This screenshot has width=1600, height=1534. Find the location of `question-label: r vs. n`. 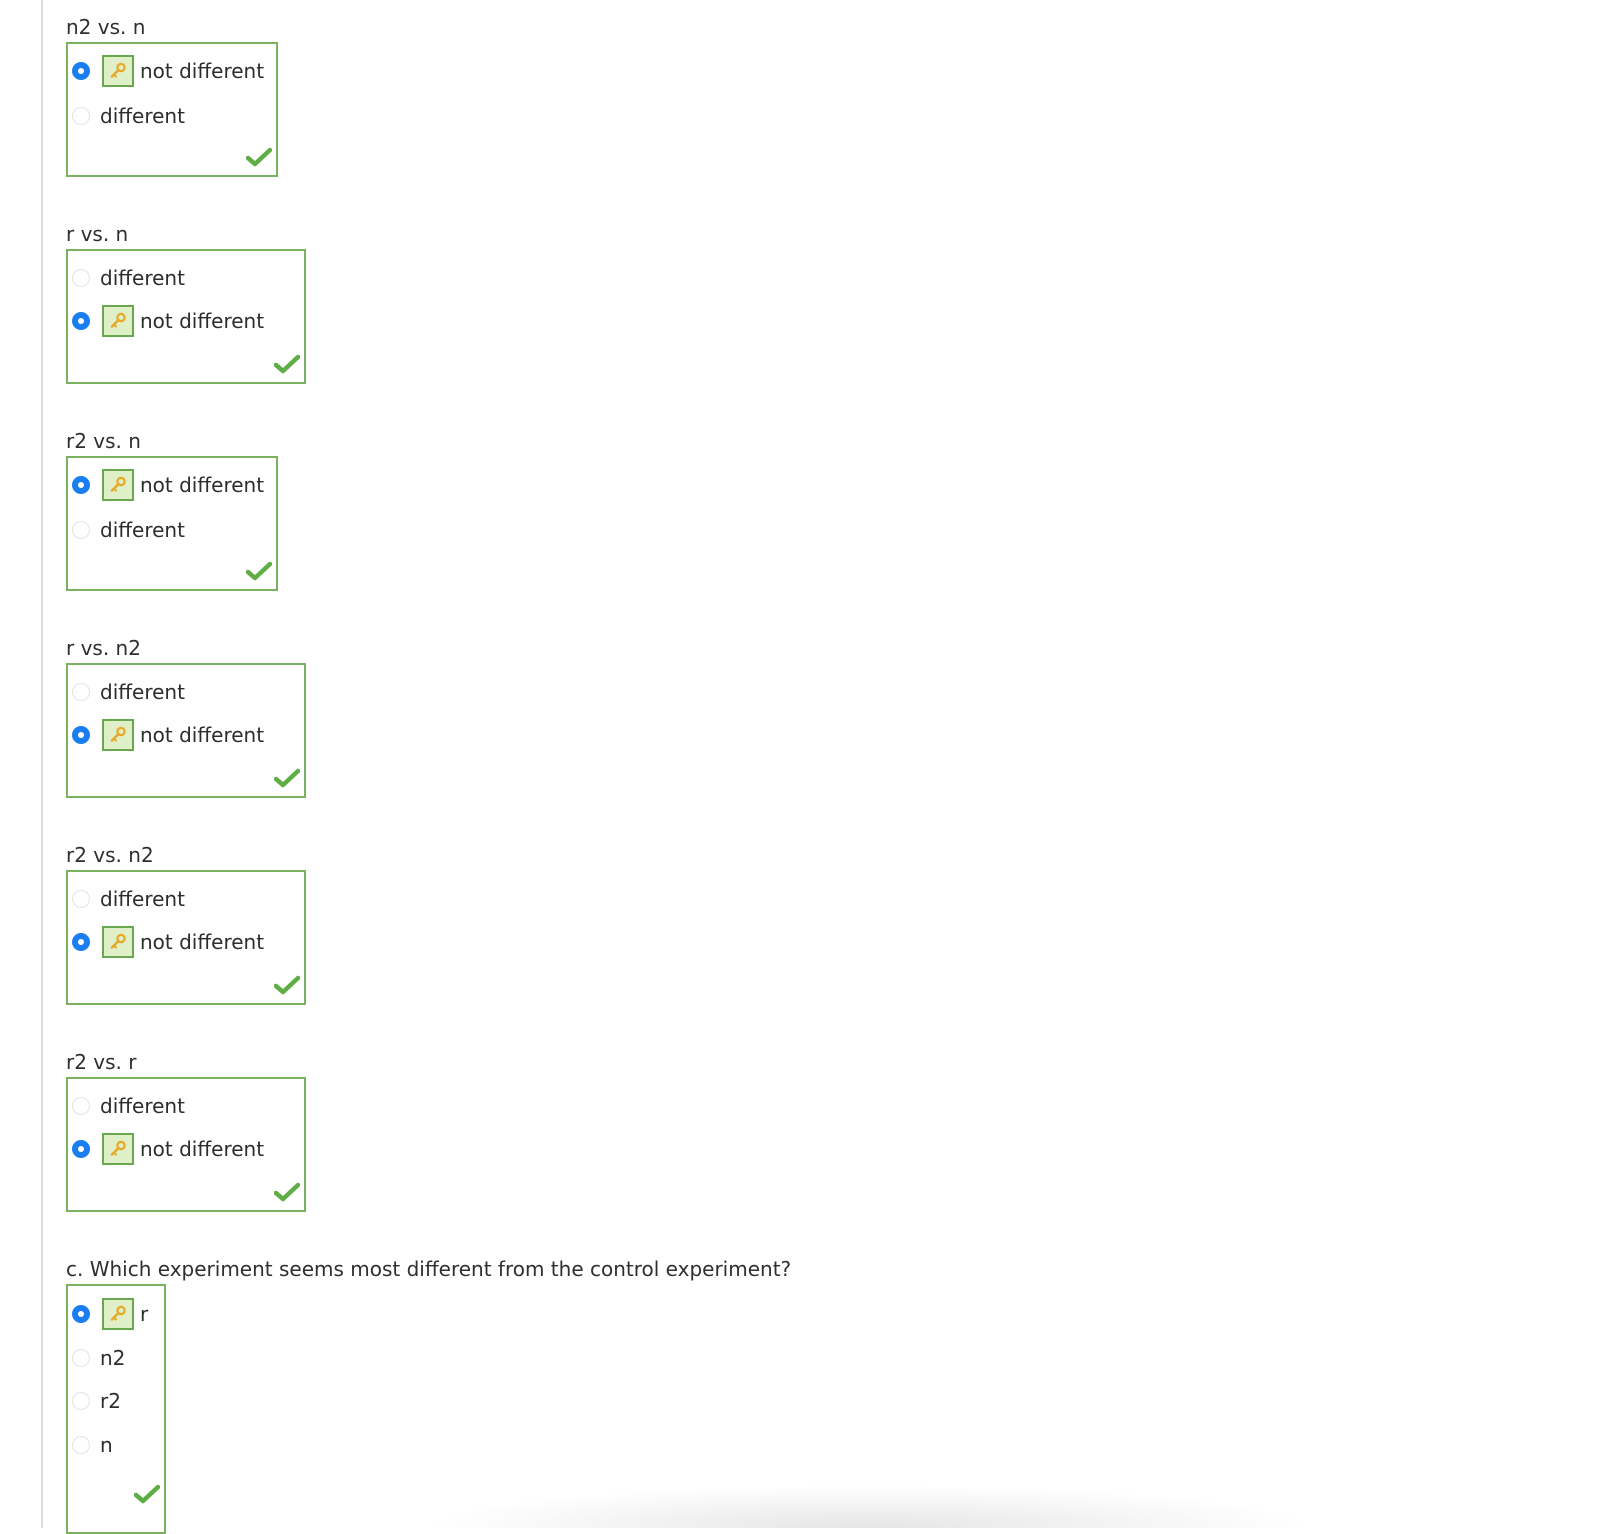

question-label: r vs. n is located at coordinates (97, 234).